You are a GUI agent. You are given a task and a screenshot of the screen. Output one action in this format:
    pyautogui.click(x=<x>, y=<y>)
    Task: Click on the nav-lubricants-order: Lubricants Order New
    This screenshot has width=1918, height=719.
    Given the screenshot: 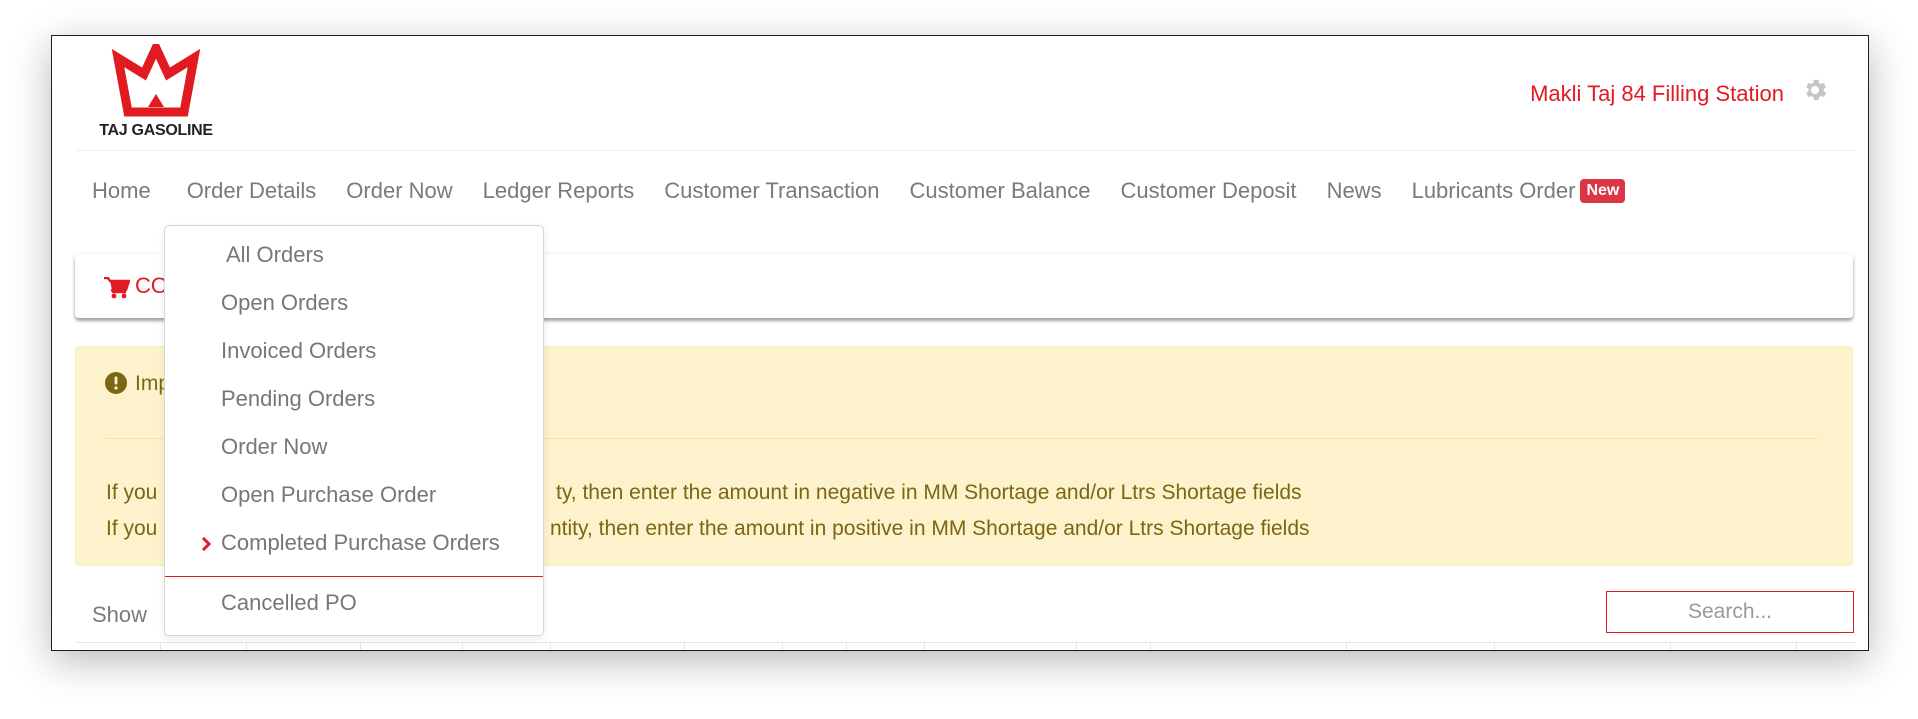 What is the action you would take?
    pyautogui.click(x=1519, y=191)
    